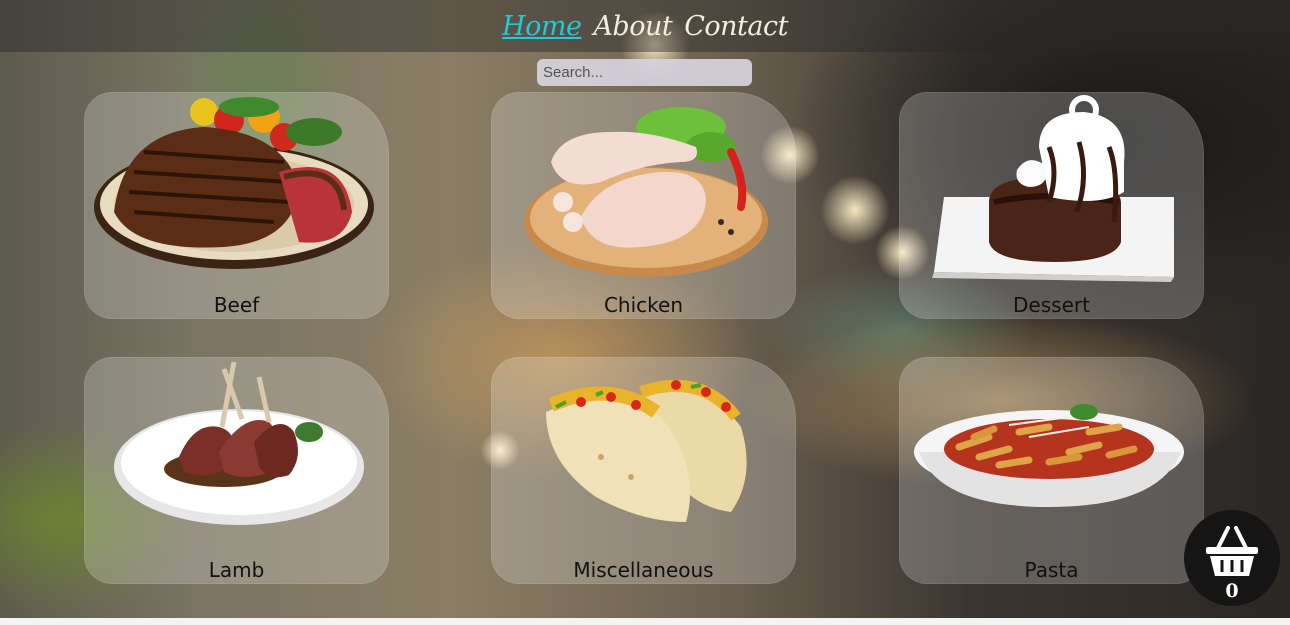  What do you see at coordinates (646, 450) in the screenshot?
I see `tacos-image` at bounding box center [646, 450].